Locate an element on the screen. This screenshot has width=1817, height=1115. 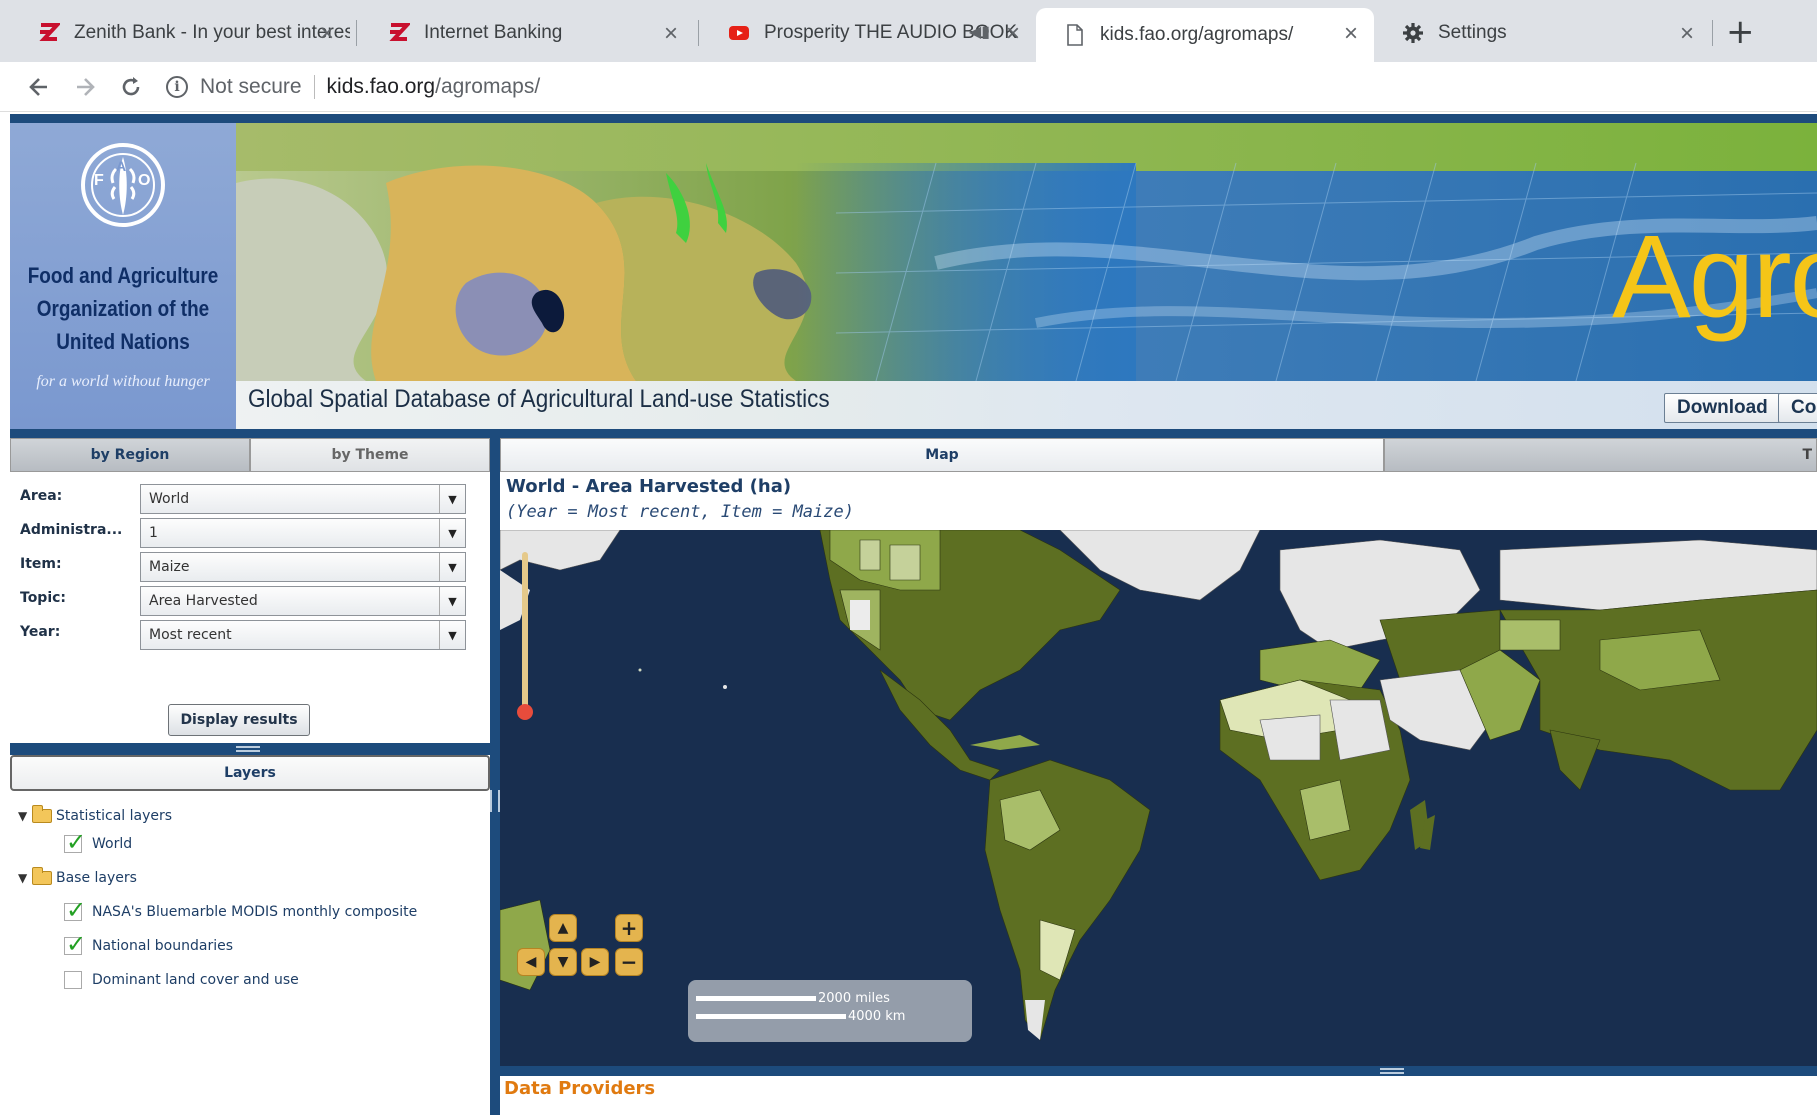
tab-title: Internet Banking is located at coordinates (493, 32).